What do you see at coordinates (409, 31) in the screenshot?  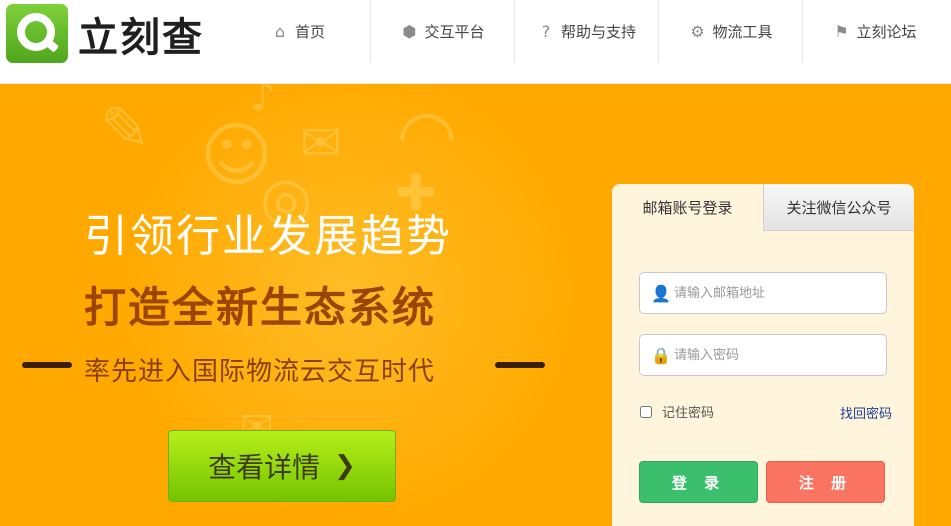 I see `cube-icon: ⬢` at bounding box center [409, 31].